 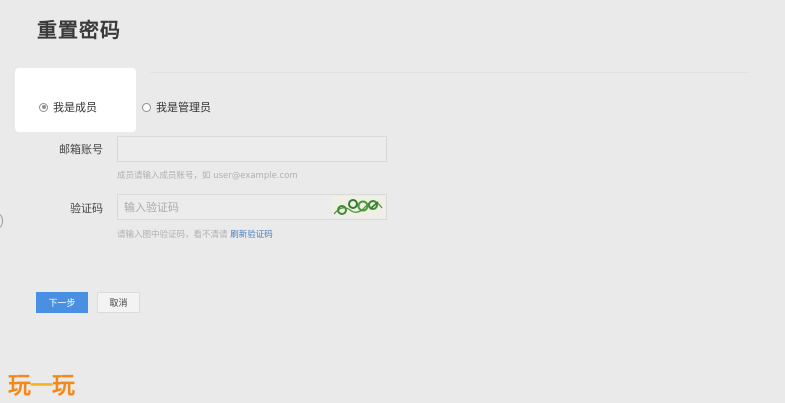 What do you see at coordinates (41, 386) in the screenshot?
I see `watermark-char-2: 一` at bounding box center [41, 386].